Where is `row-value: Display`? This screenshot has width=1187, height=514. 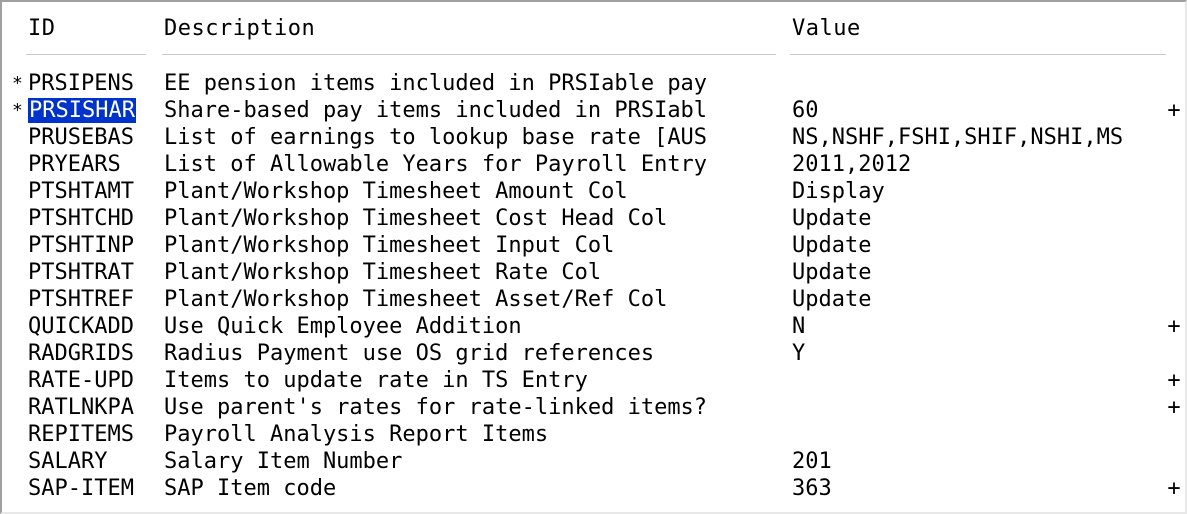 row-value: Display is located at coordinates (981, 191).